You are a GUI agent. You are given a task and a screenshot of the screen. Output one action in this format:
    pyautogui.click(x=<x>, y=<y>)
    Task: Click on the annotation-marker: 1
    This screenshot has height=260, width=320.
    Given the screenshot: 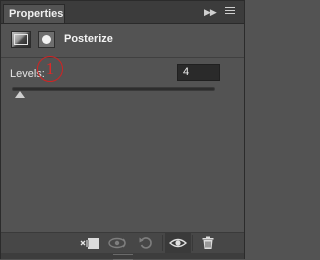 What is the action you would take?
    pyautogui.click(x=50, y=69)
    